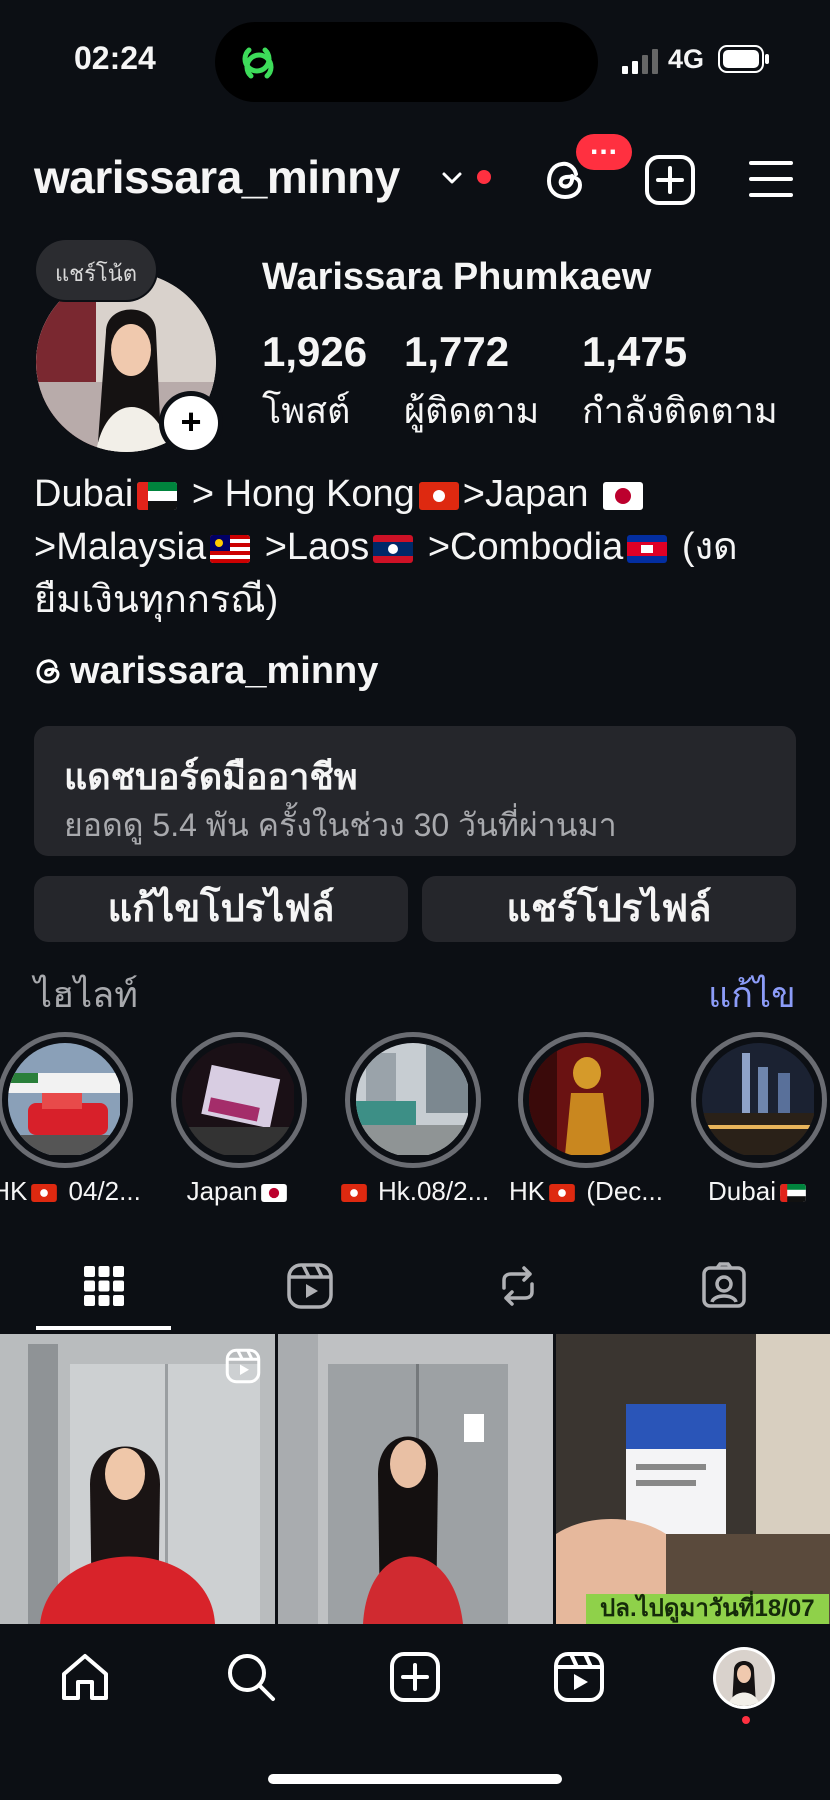 This screenshot has height=1800, width=830. Describe the element at coordinates (471, 410) in the screenshot. I see `followers-label: ผู้ติดตาม` at that location.